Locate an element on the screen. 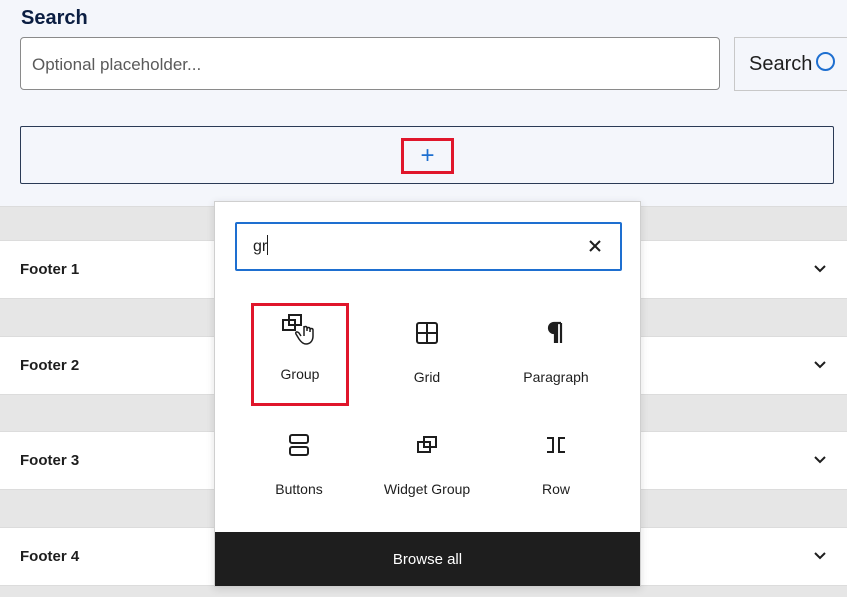 The width and height of the screenshot is (847, 597). paragraph-icon is located at coordinates (555, 332).